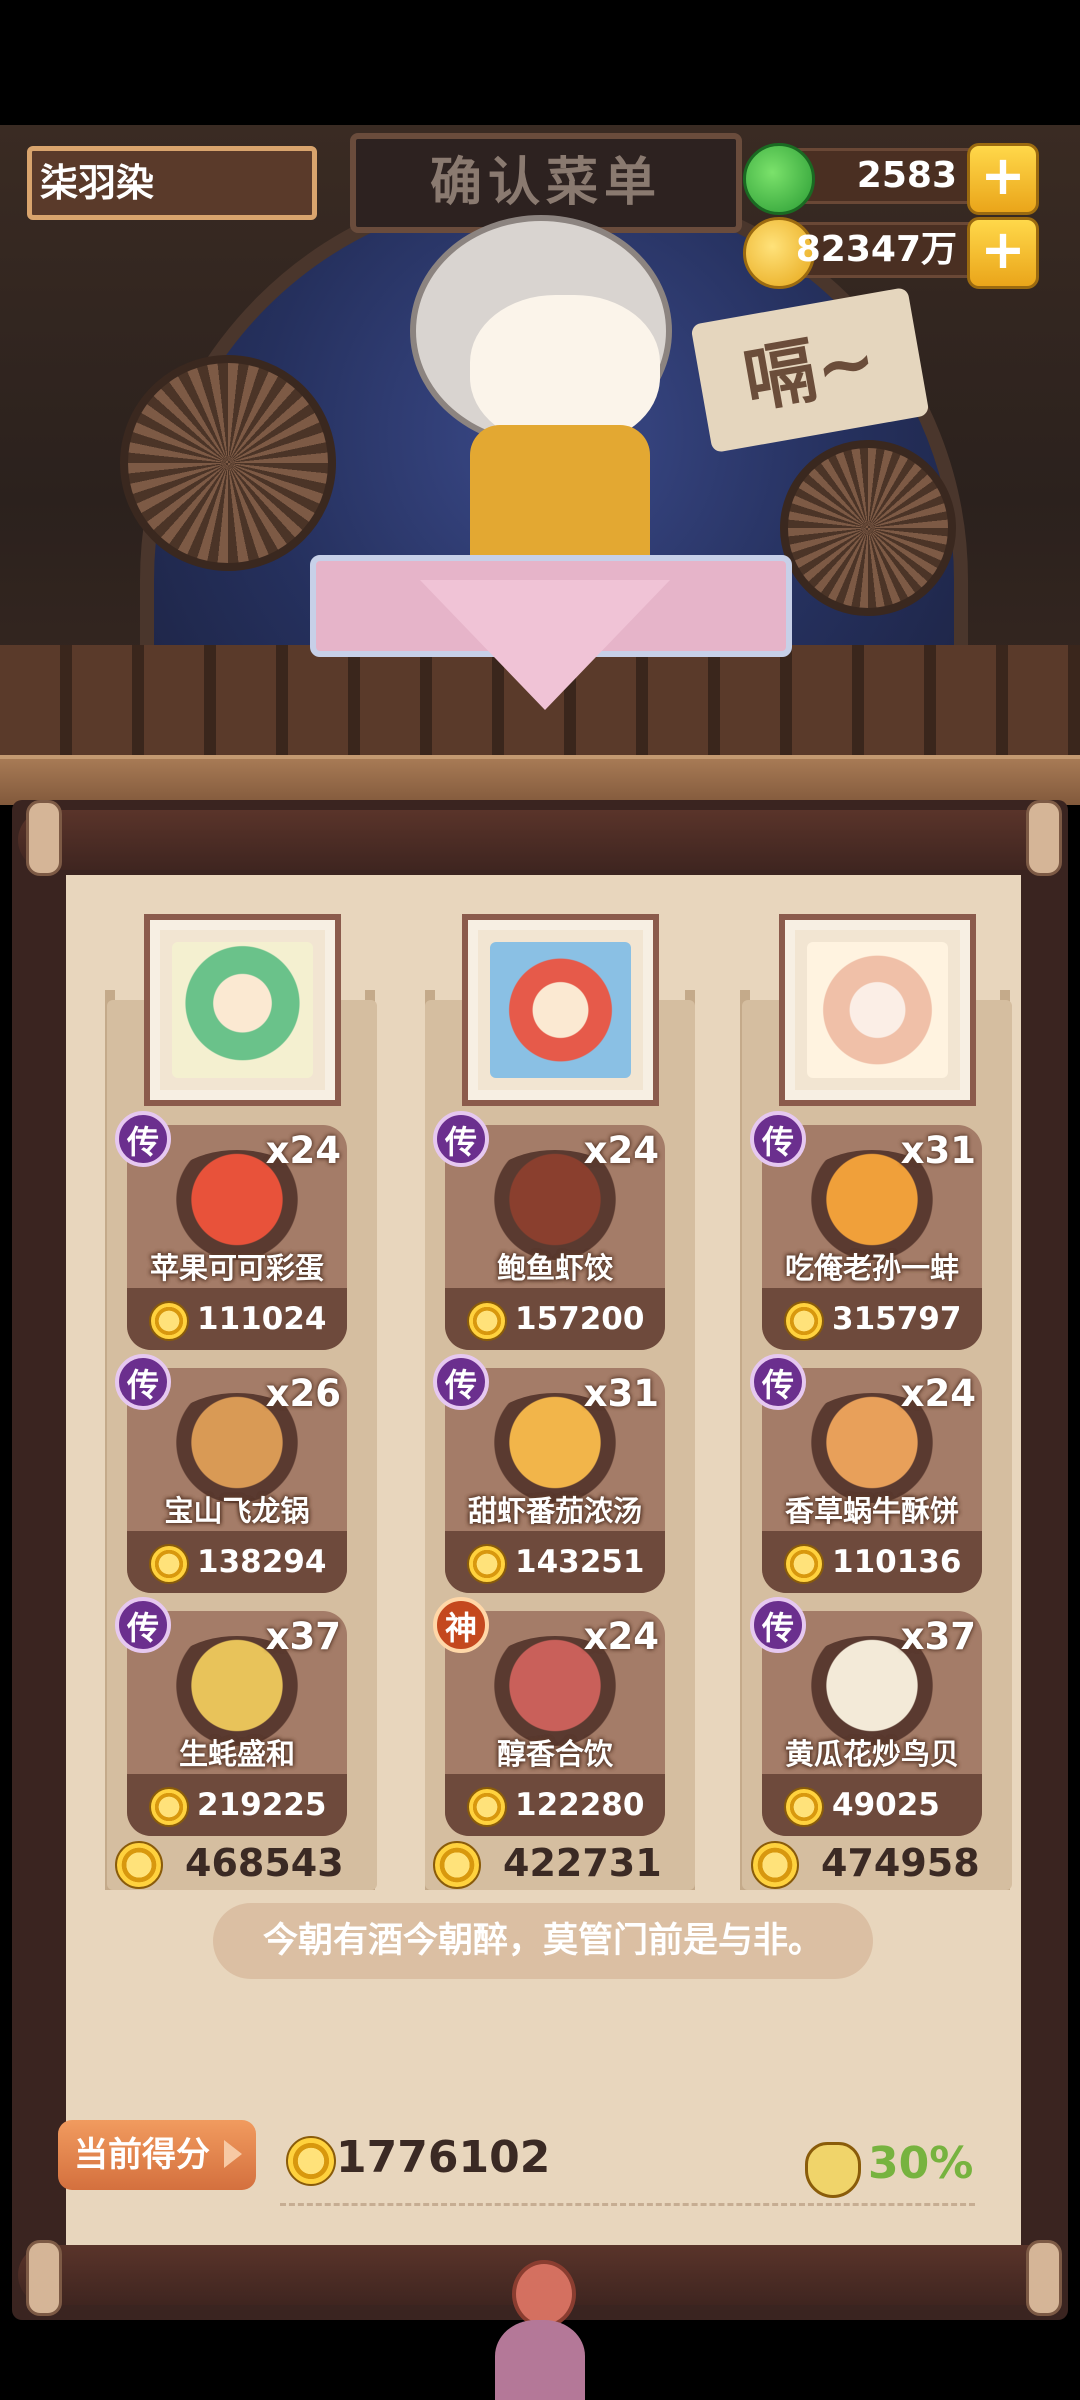 This screenshot has width=1080, height=2400. Describe the element at coordinates (231, 1473) in the screenshot. I see `dish-card: 传 x26 宝山飞龙锅 138294` at that location.